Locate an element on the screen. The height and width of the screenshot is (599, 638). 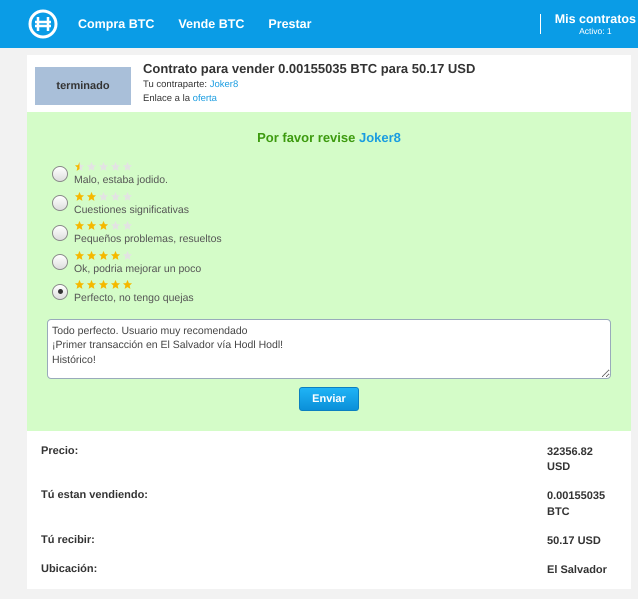
offer-link: oferta is located at coordinates (204, 98).